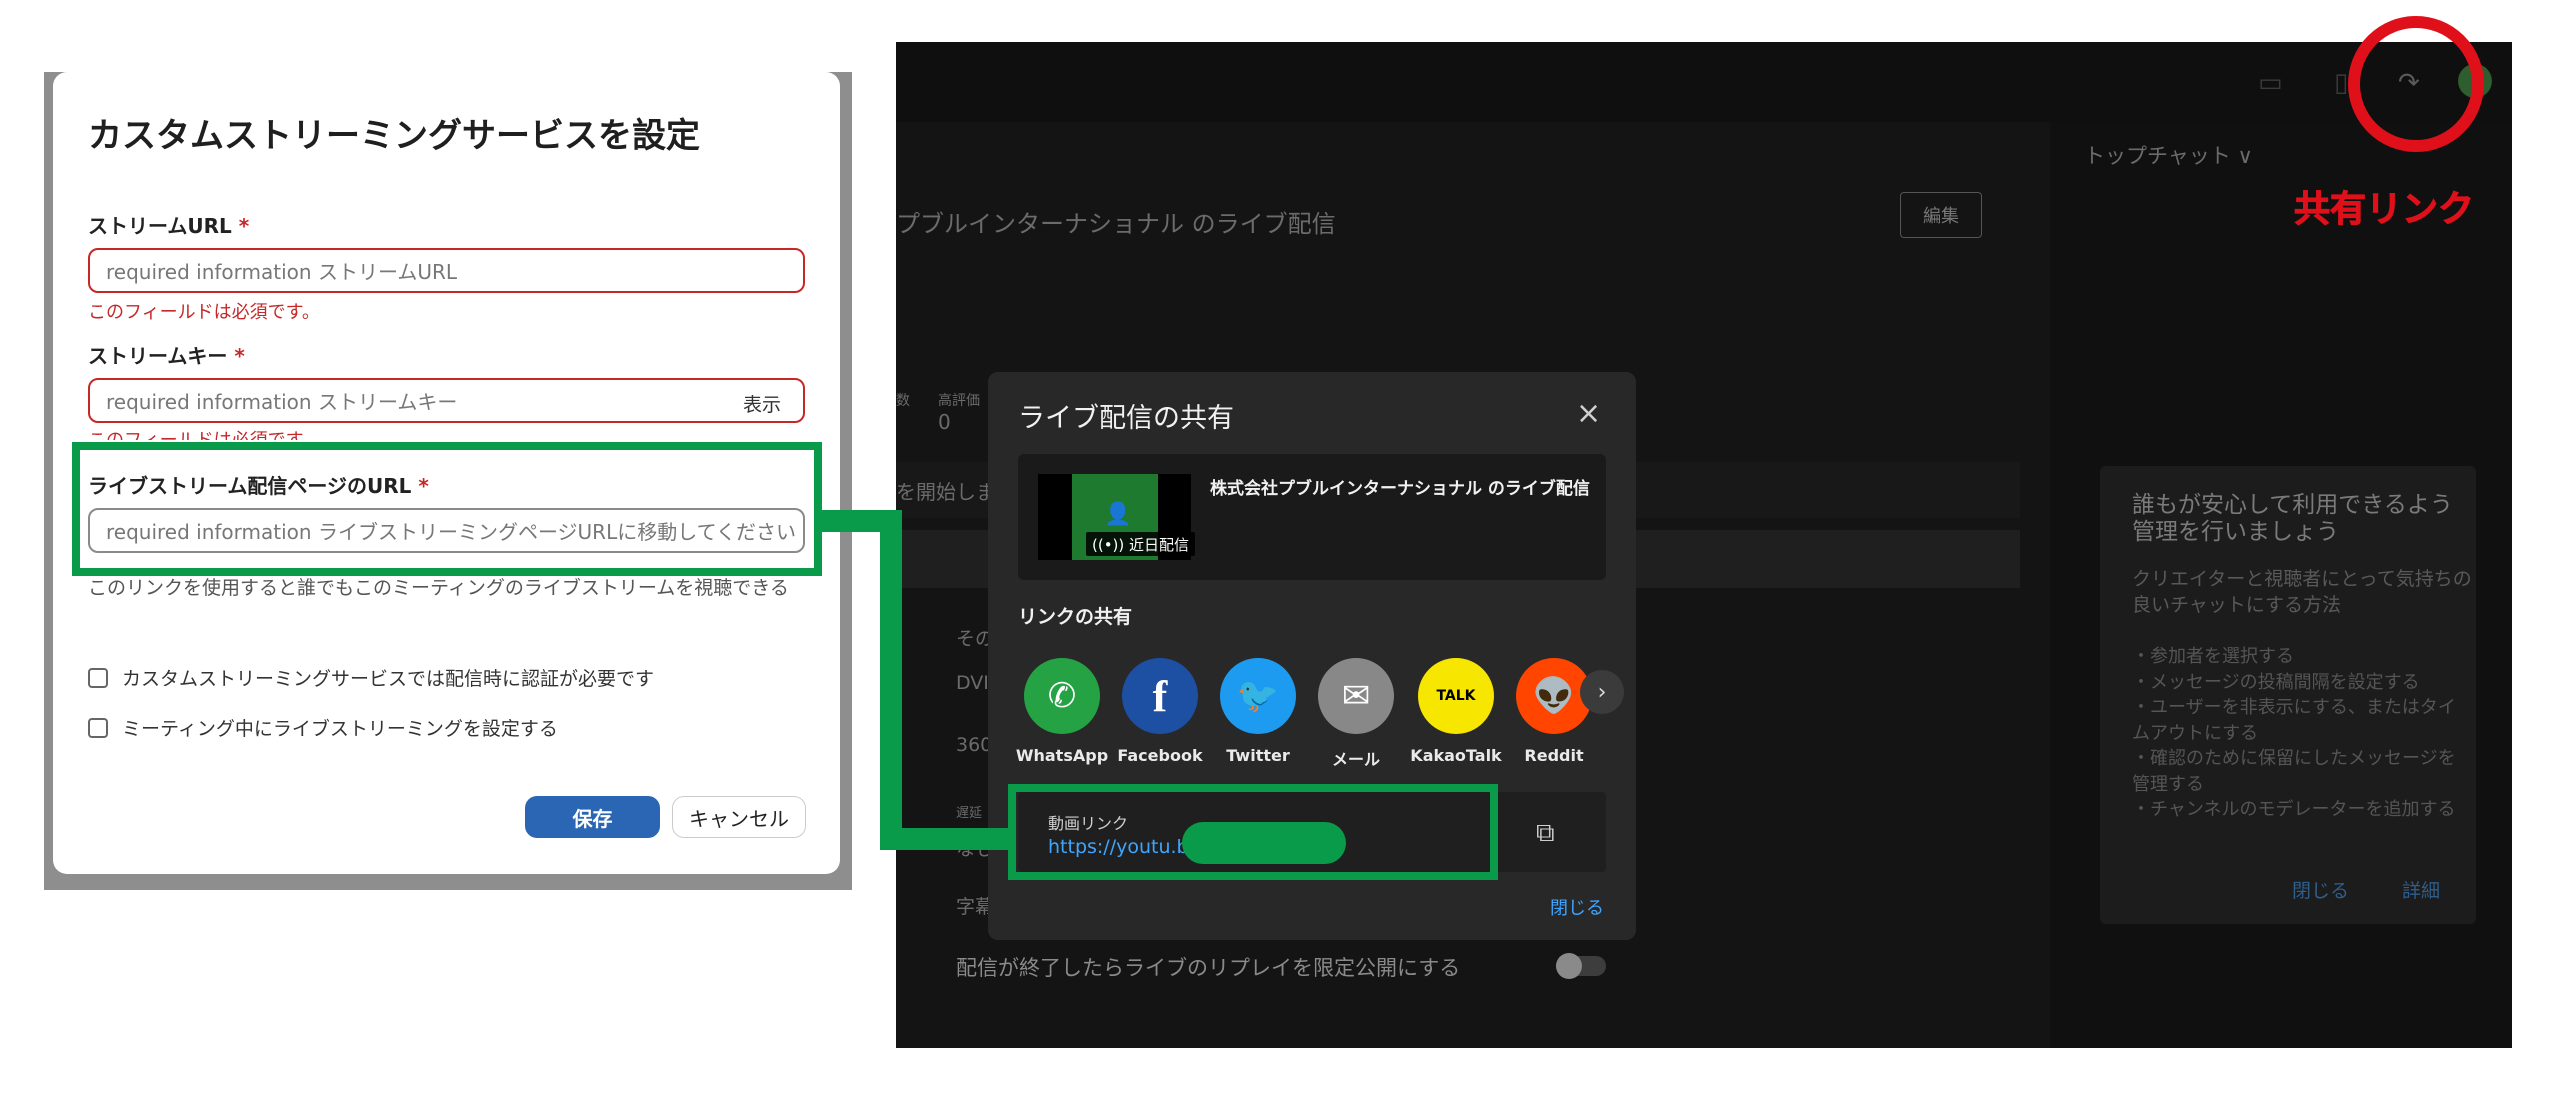 The width and height of the screenshot is (2560, 1099). What do you see at coordinates (1160, 696) in the screenshot?
I see `facebook-icon: f` at bounding box center [1160, 696].